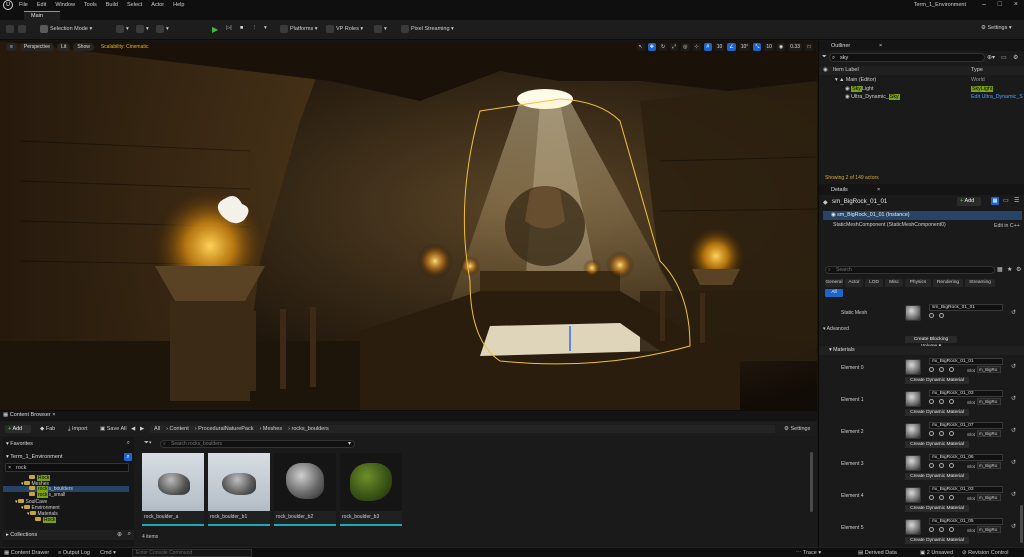  I want to click on asset-search-input: ⌕ Search rocks_boulders, so click(257, 444).